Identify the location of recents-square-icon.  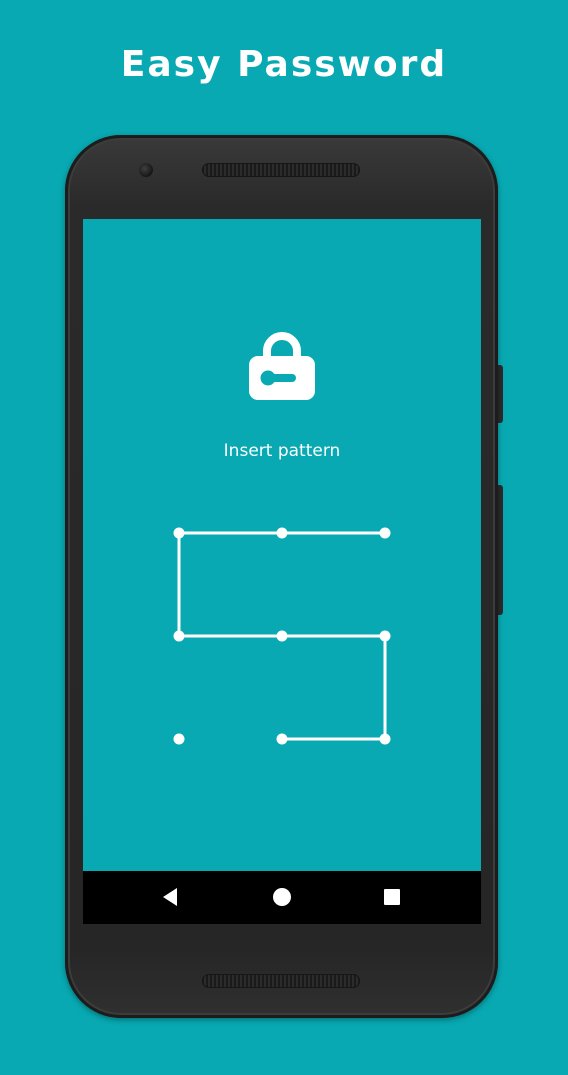
(392, 897).